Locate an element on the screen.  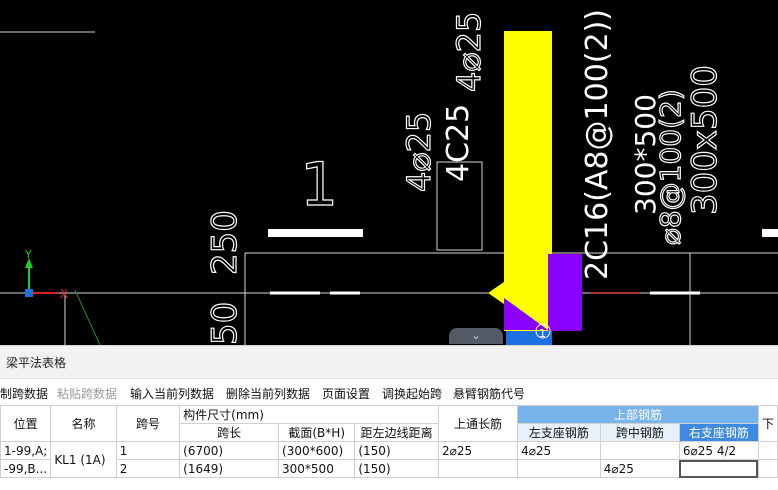
cell-position: 1-99,A; is located at coordinates (26, 450).